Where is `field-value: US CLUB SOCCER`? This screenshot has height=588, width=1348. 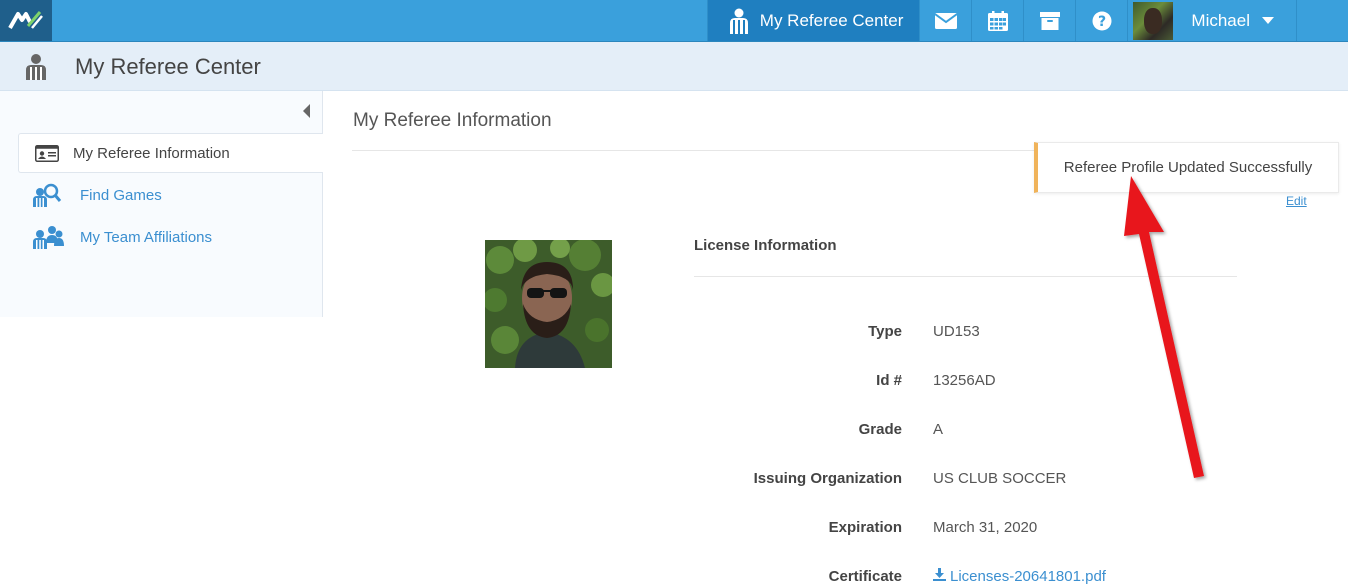 field-value: US CLUB SOCCER is located at coordinates (1000, 478).